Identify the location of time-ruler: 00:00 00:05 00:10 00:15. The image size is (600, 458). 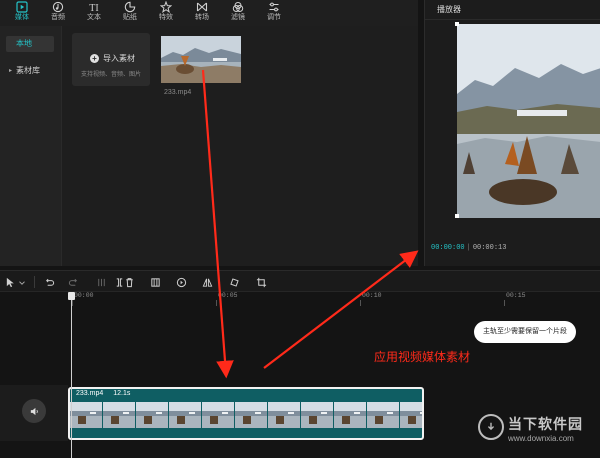
(331, 299).